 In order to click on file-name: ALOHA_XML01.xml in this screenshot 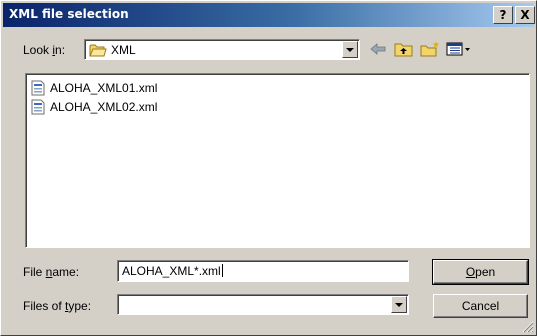, I will do `click(104, 88)`.